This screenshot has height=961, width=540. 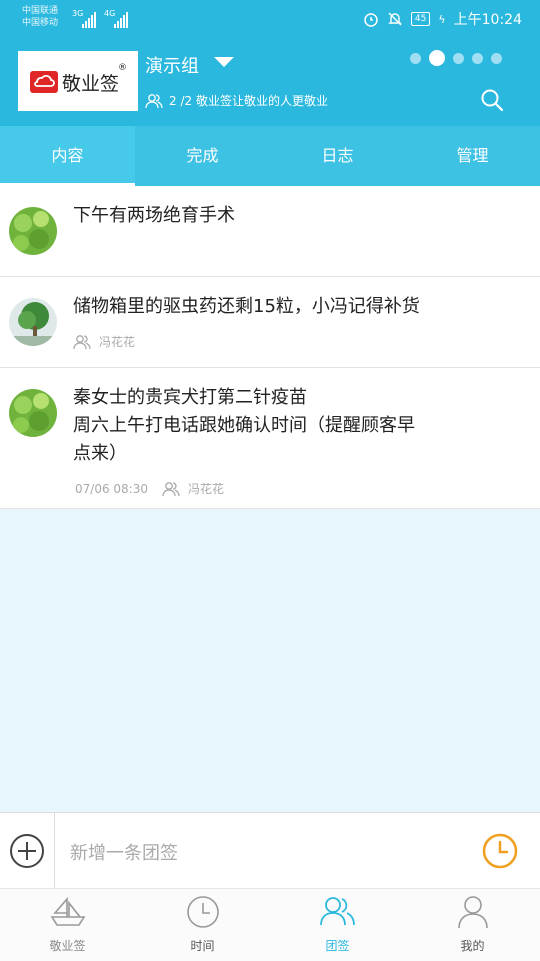 I want to click on boat-icon, so click(x=67, y=911).